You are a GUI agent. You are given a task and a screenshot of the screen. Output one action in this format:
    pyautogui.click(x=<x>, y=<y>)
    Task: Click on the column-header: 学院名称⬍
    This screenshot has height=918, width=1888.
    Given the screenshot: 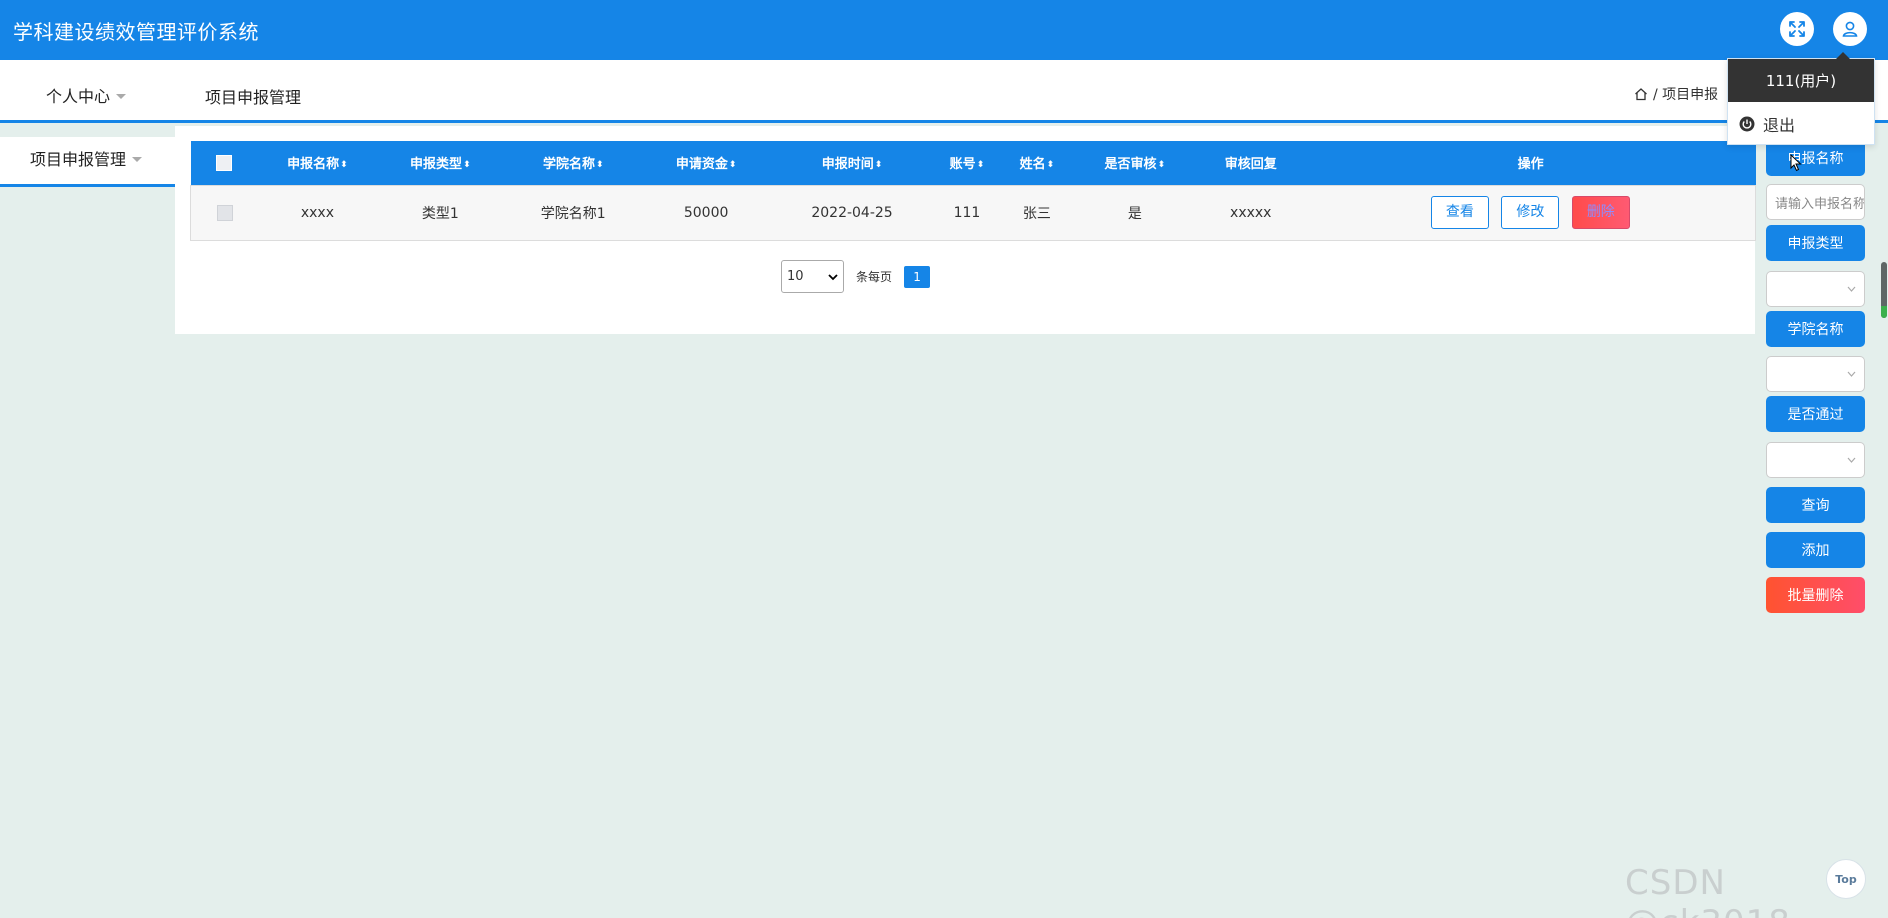 What is the action you would take?
    pyautogui.click(x=573, y=163)
    